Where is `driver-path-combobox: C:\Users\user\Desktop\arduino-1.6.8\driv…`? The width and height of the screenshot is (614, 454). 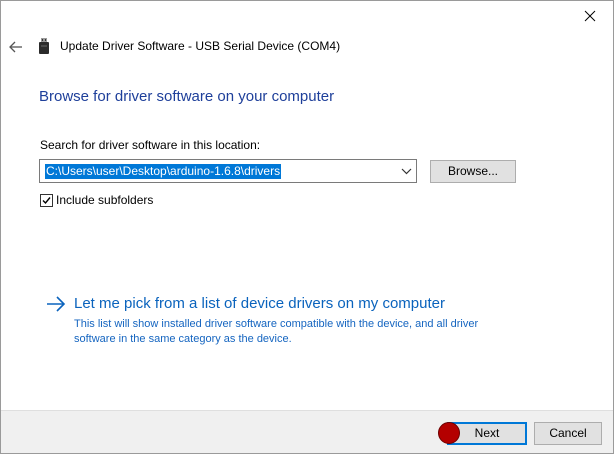 driver-path-combobox: C:\Users\user\Desktop\arduino-1.6.8\driv… is located at coordinates (228, 171).